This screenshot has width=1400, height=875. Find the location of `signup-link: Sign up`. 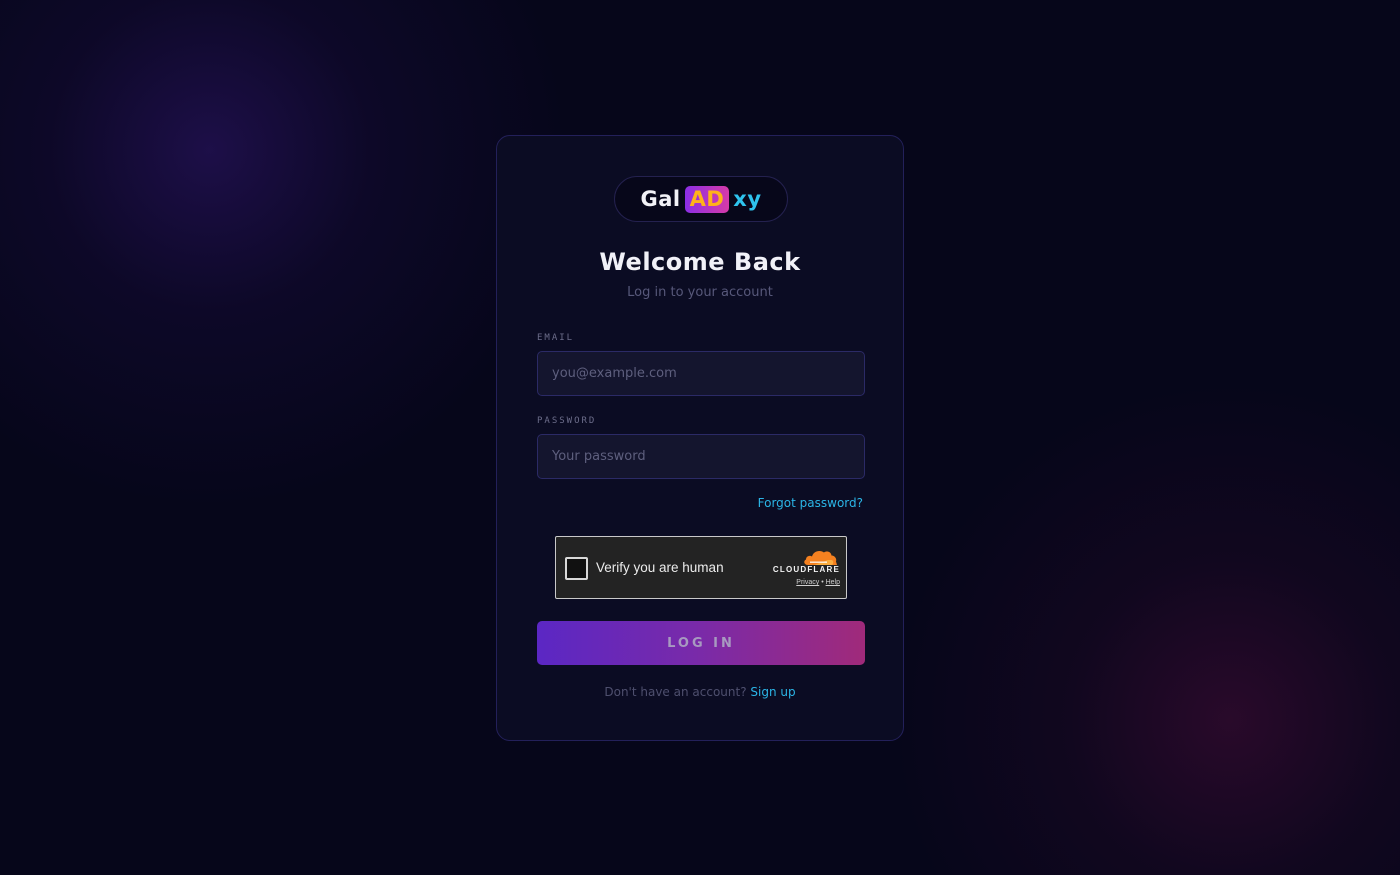

signup-link: Sign up is located at coordinates (772, 692).